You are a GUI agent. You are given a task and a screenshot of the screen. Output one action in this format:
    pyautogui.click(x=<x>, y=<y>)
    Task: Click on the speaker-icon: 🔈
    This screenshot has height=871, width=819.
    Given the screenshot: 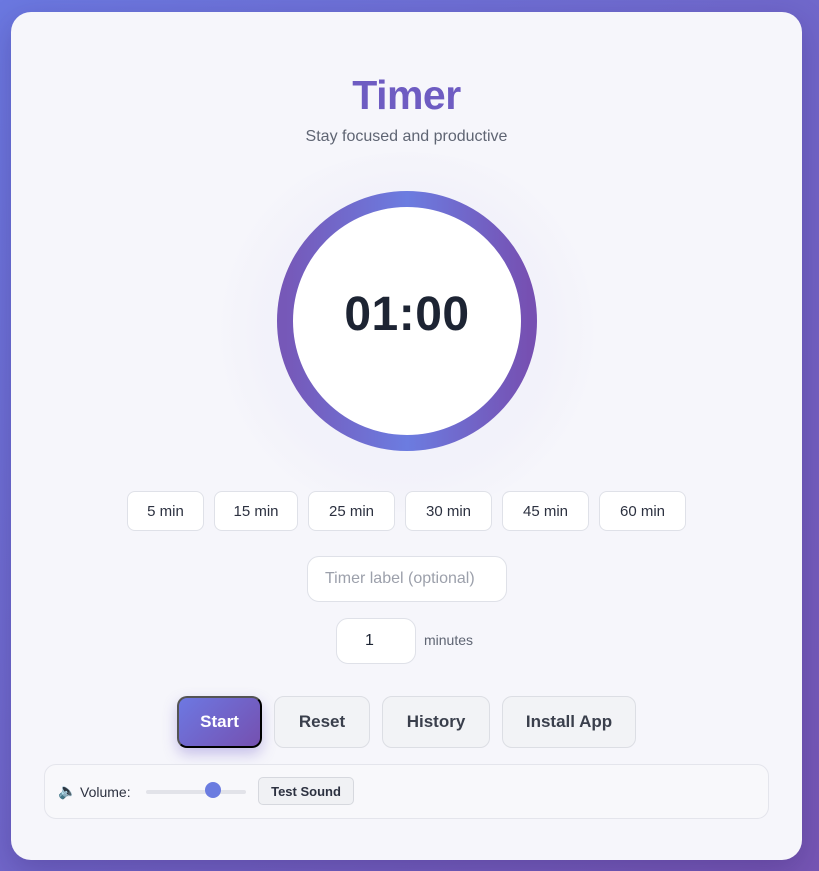 What is the action you would take?
    pyautogui.click(x=67, y=791)
    